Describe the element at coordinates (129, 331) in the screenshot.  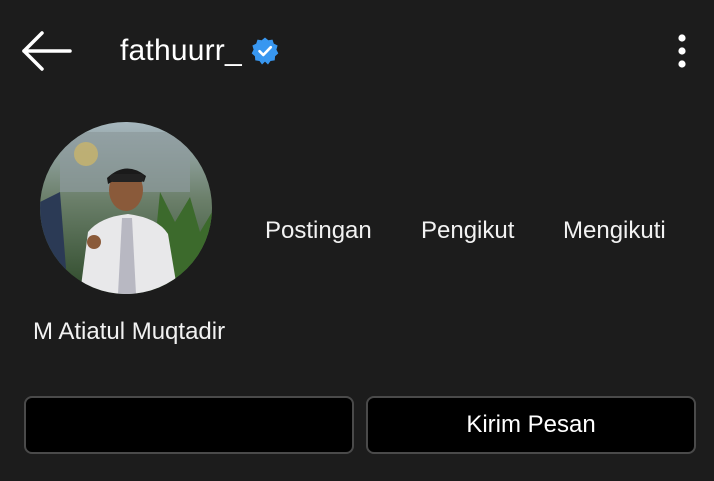
I see `profile-full-name: M Atiatul Muqtadir` at that location.